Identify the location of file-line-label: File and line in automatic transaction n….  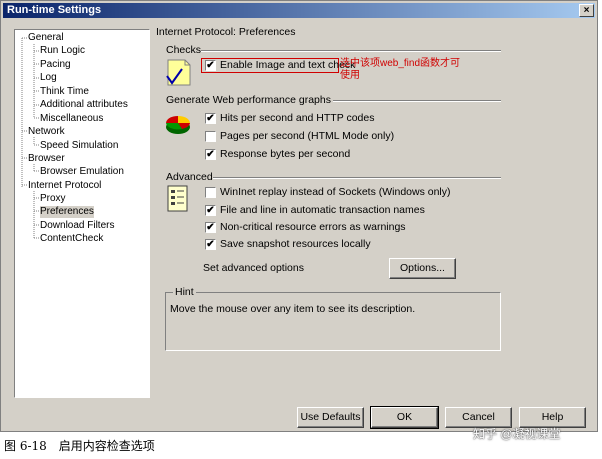
(322, 210).